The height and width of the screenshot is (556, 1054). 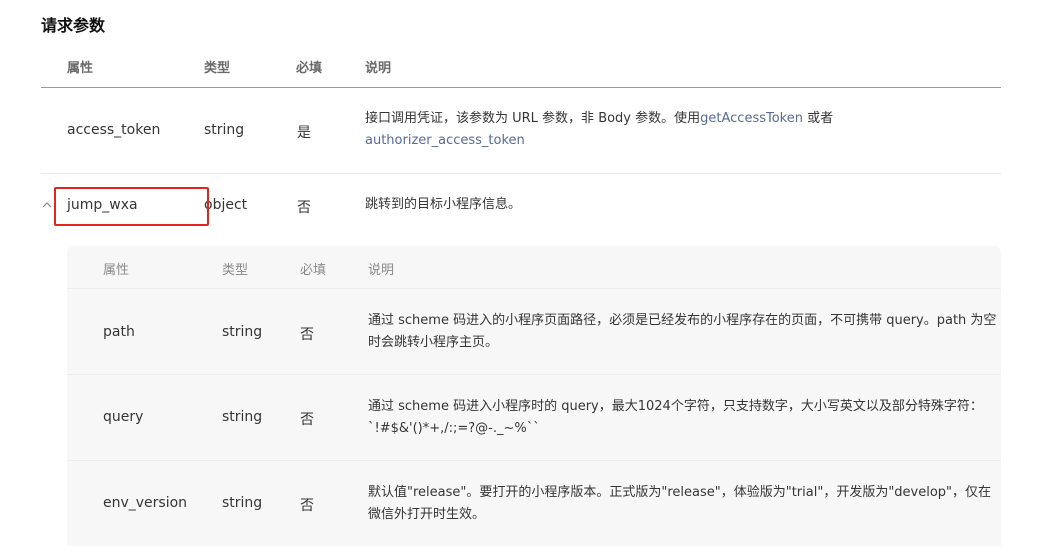 I want to click on param-type: object, so click(x=226, y=205).